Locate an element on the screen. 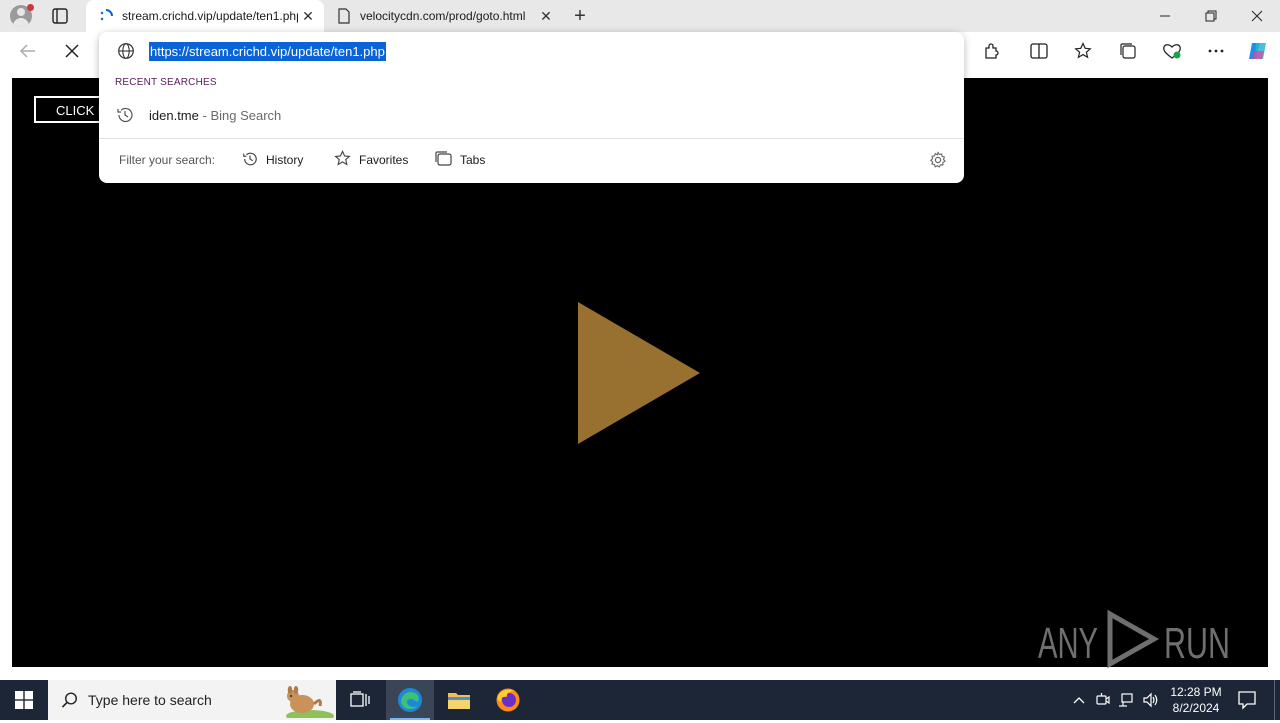 The height and width of the screenshot is (723, 1280). filter-favorites-label: Favorites is located at coordinates (384, 160).